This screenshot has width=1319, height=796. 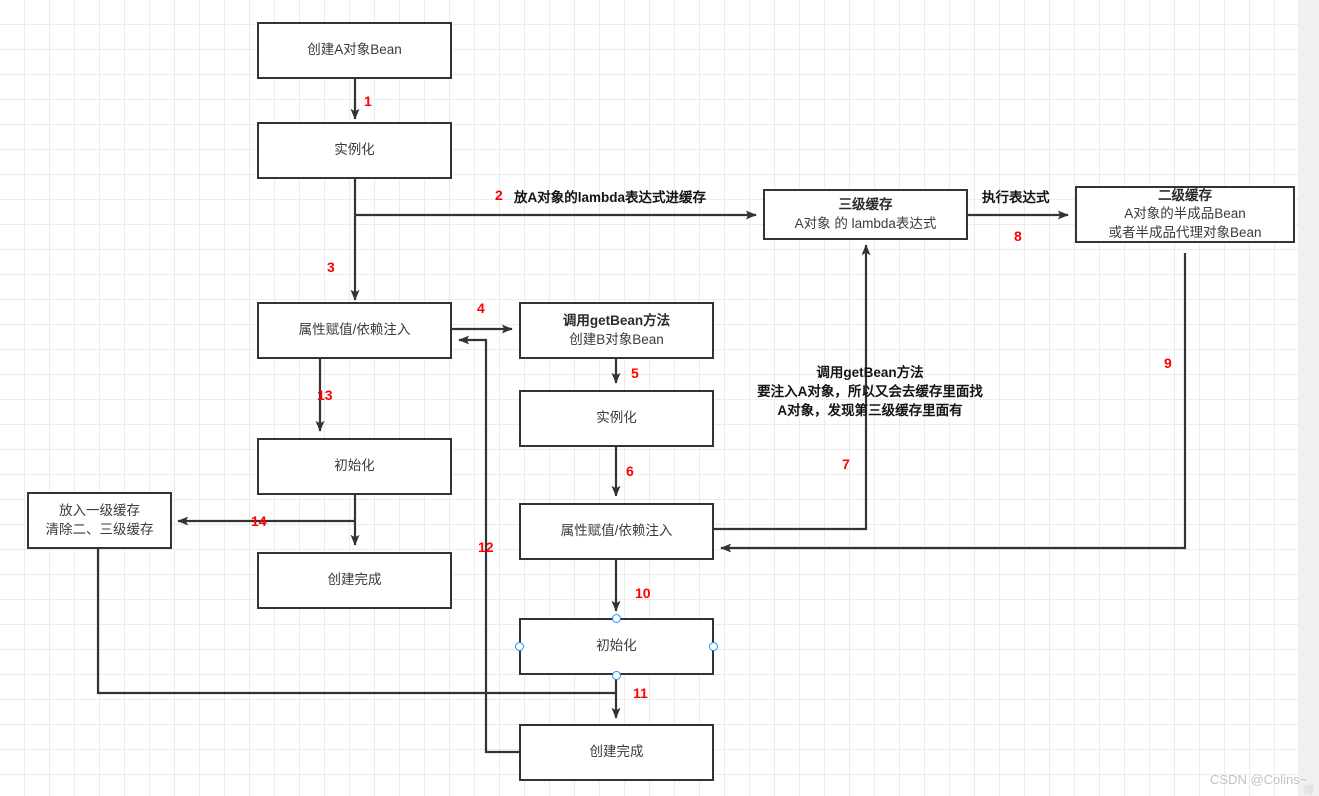 What do you see at coordinates (713, 646) in the screenshot?
I see `connection-handle-right` at bounding box center [713, 646].